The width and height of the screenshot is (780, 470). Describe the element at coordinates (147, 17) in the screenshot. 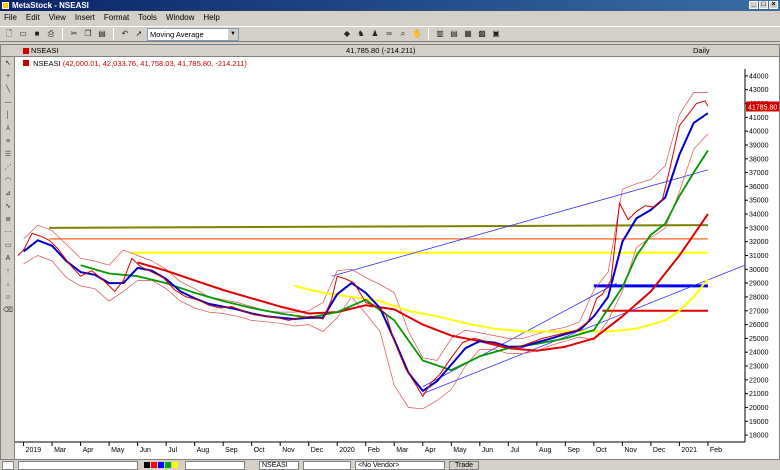

I see `menu-tools: Tools` at that location.